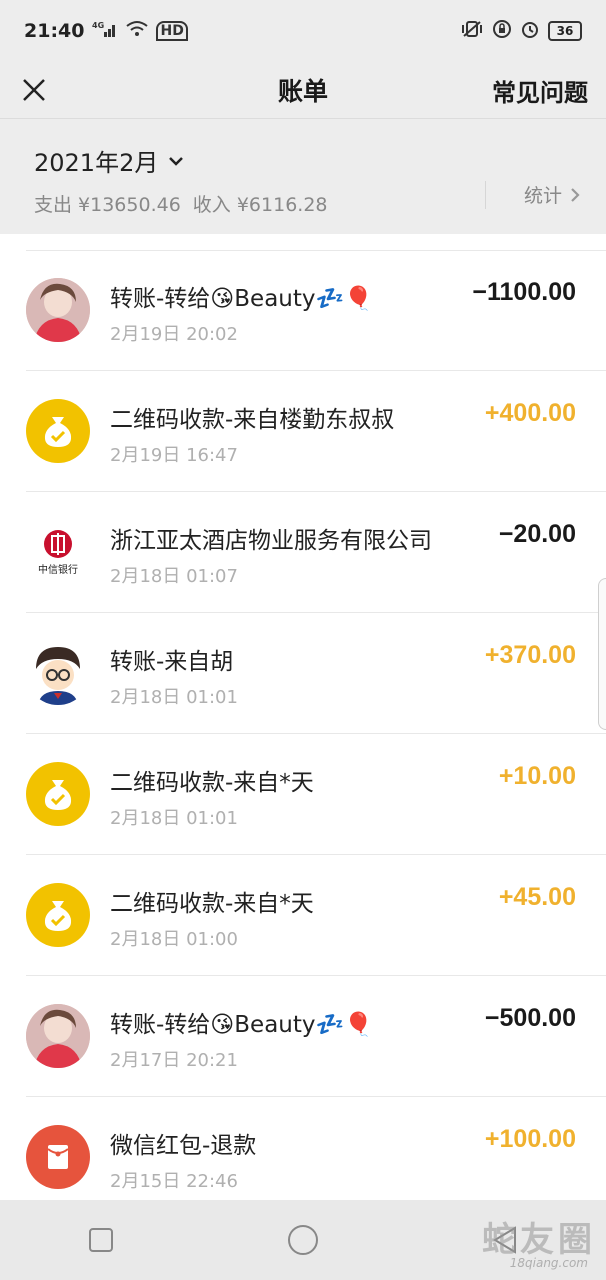 This screenshot has width=606, height=1280. I want to click on close-icon, so click(34, 90).